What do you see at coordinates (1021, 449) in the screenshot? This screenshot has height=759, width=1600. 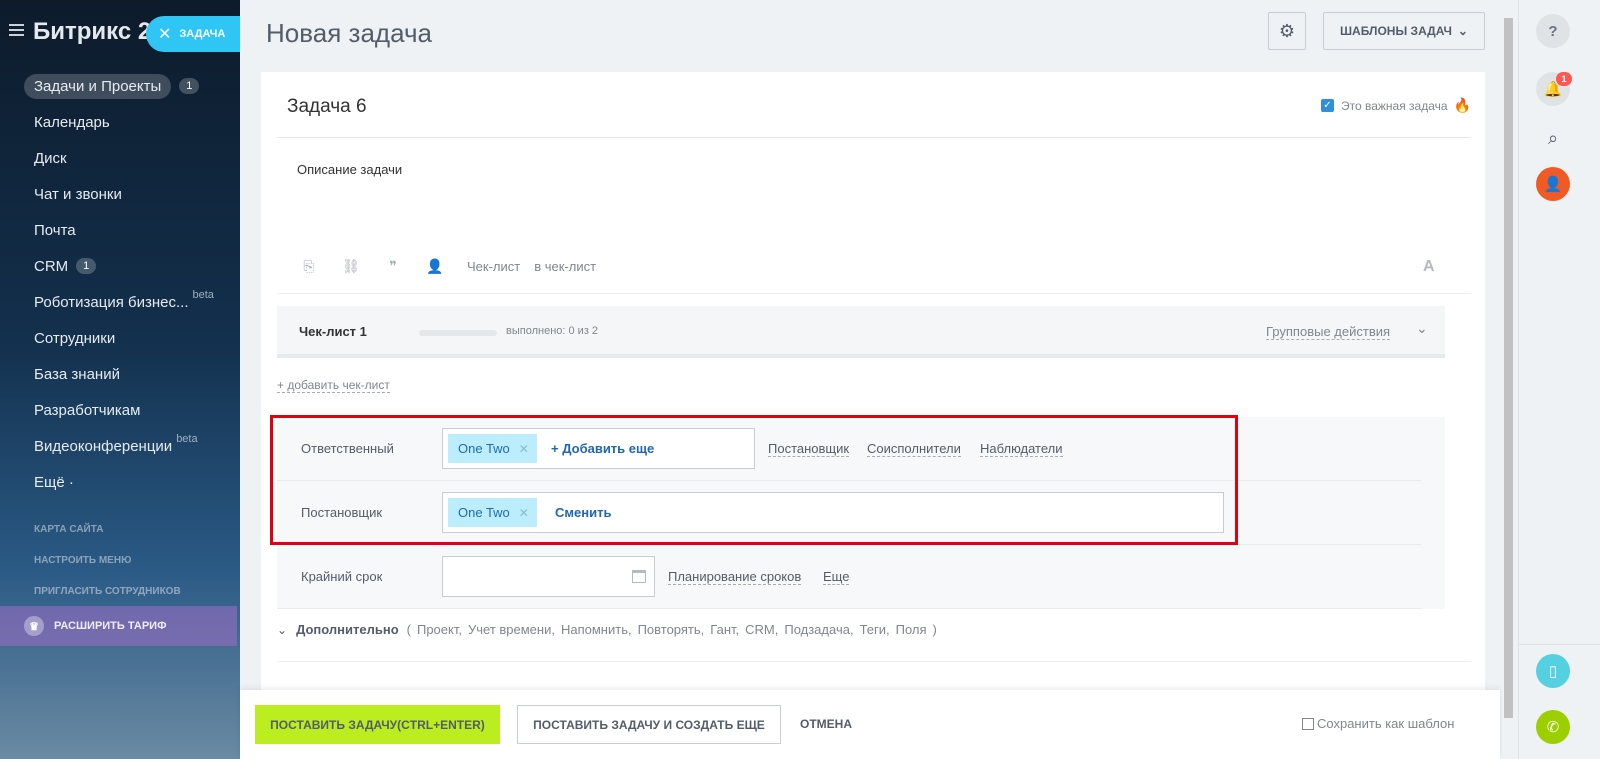 I see `observers-link: Наблюдатели` at bounding box center [1021, 449].